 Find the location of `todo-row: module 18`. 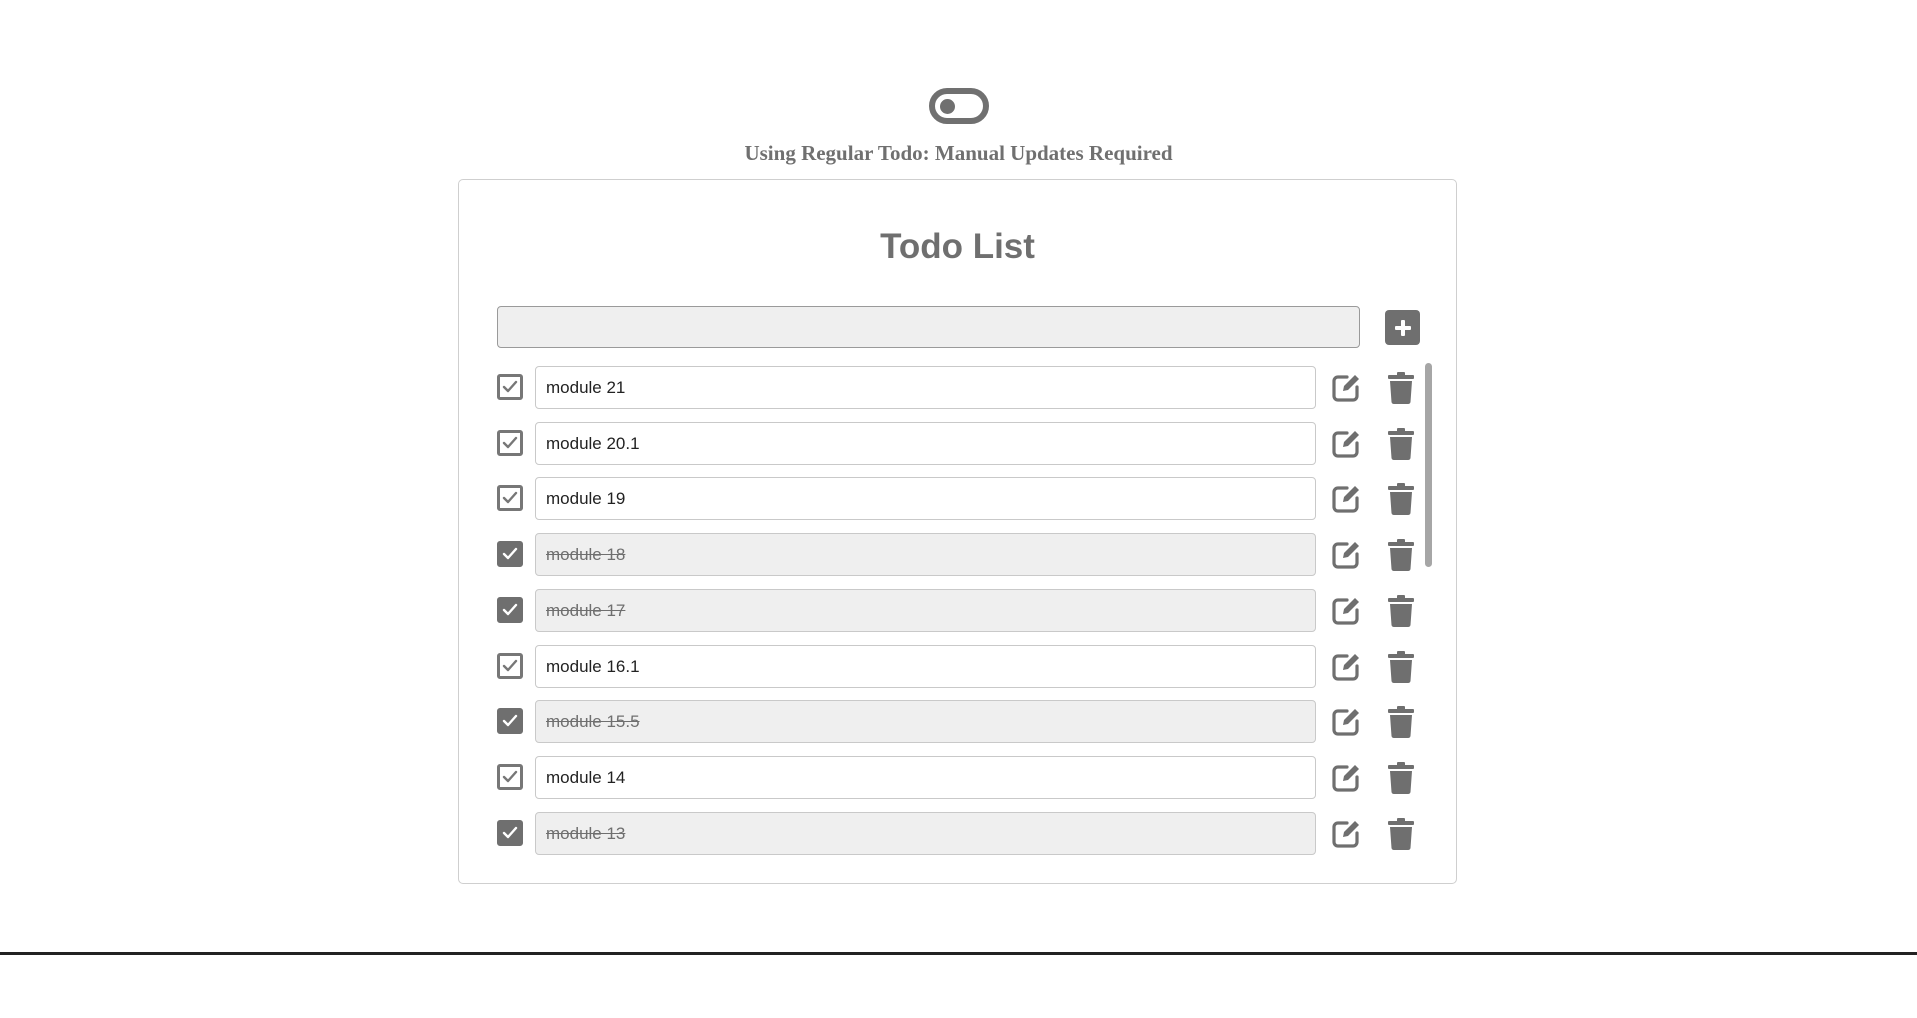

todo-row: module 18 is located at coordinates (965, 555).